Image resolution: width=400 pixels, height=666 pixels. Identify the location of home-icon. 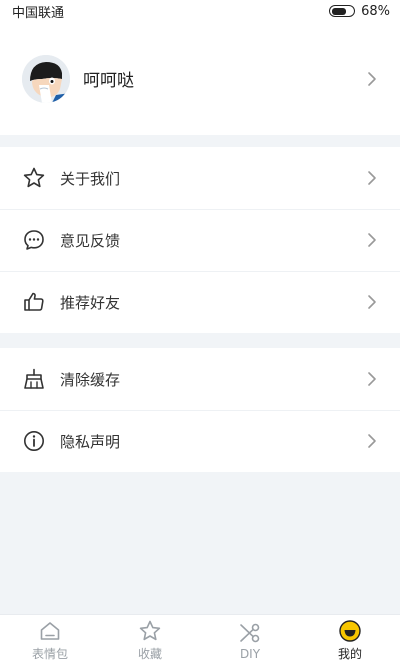
(50, 631).